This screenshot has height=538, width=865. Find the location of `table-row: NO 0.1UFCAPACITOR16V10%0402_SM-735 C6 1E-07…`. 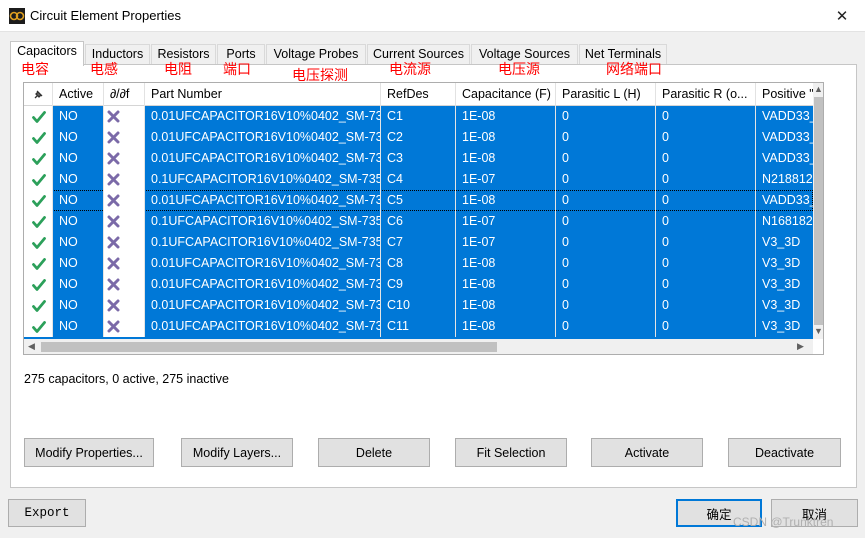

table-row: NO 0.1UFCAPACITOR16V10%0402_SM-735 C6 1E-07… is located at coordinates (418, 221).